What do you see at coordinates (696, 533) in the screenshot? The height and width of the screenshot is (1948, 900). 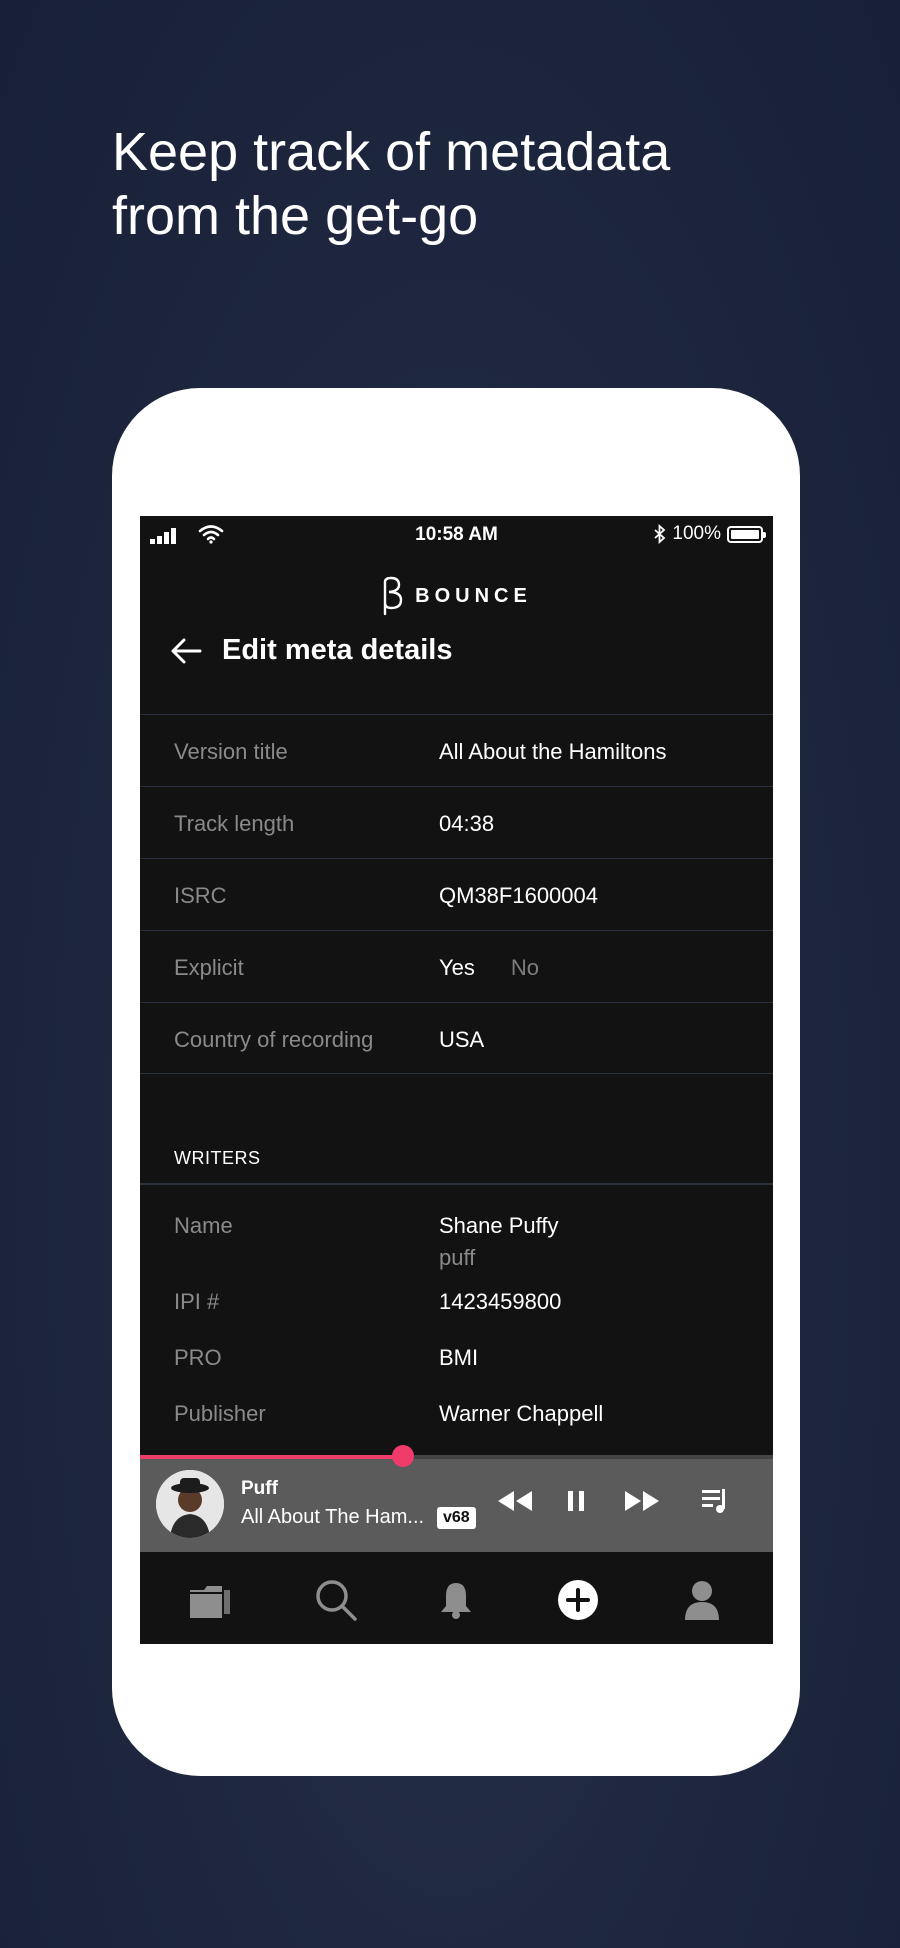 I see `battery-percent: 100%` at bounding box center [696, 533].